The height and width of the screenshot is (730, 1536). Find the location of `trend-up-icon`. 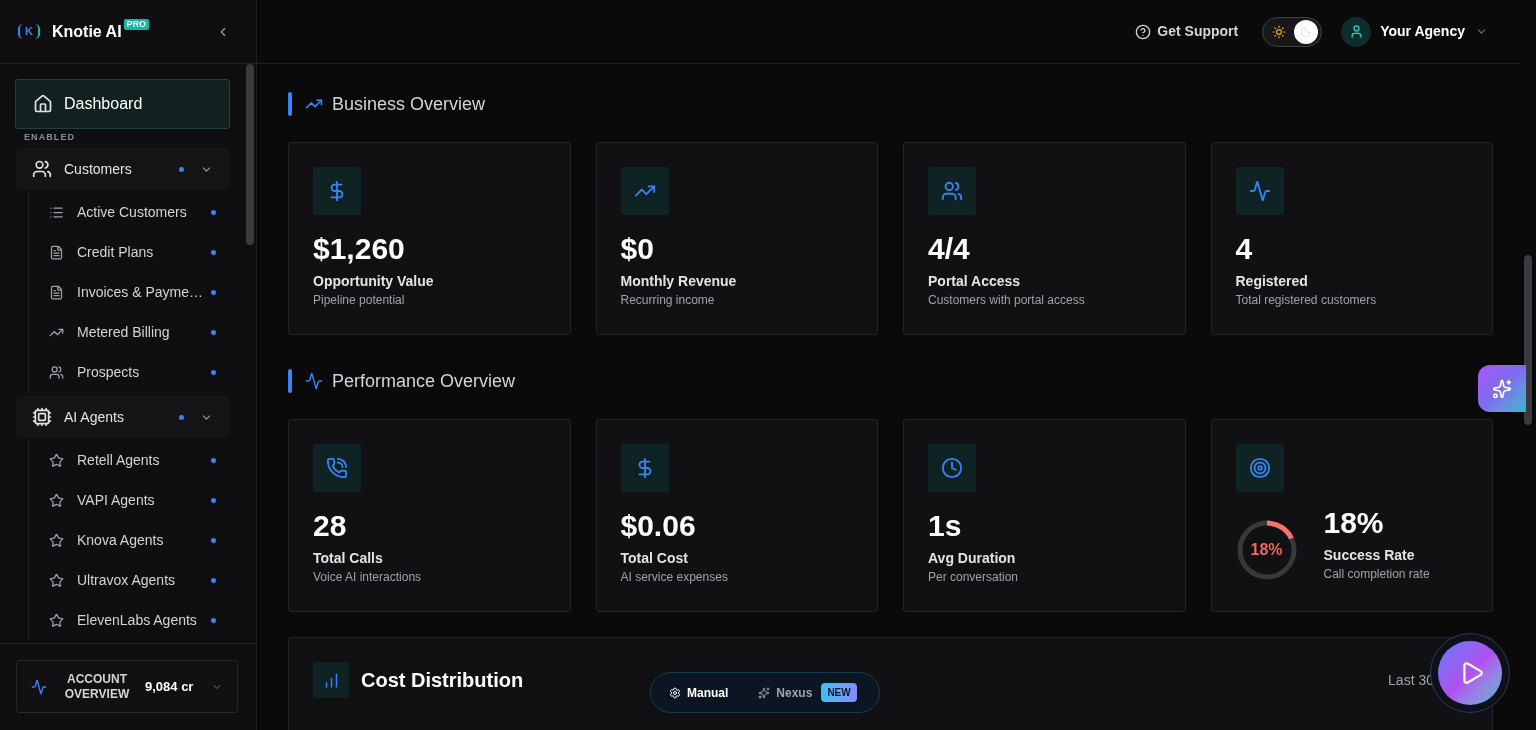

trend-up-icon is located at coordinates (644, 191).